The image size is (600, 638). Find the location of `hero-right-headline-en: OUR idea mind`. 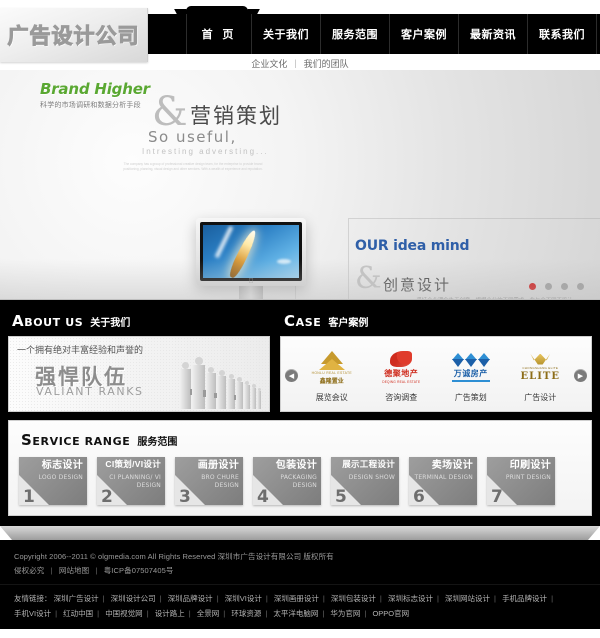

hero-right-headline-en: OUR idea mind is located at coordinates (412, 246).